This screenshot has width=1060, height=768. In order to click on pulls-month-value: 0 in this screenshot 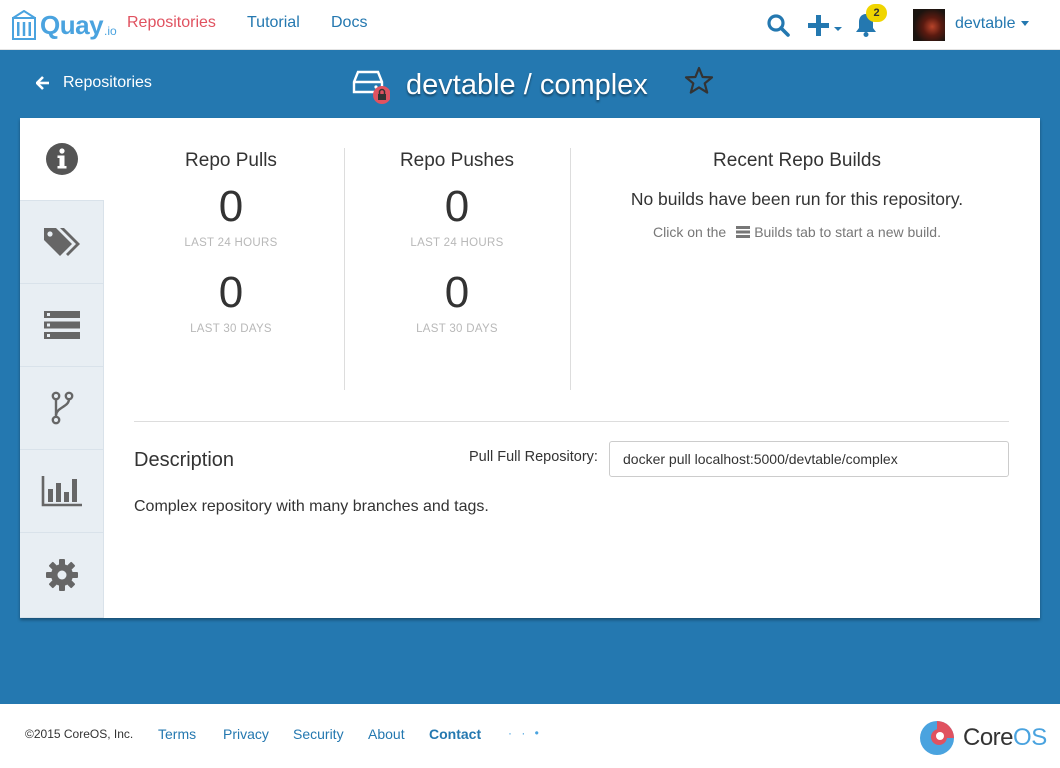, I will do `click(231, 292)`.